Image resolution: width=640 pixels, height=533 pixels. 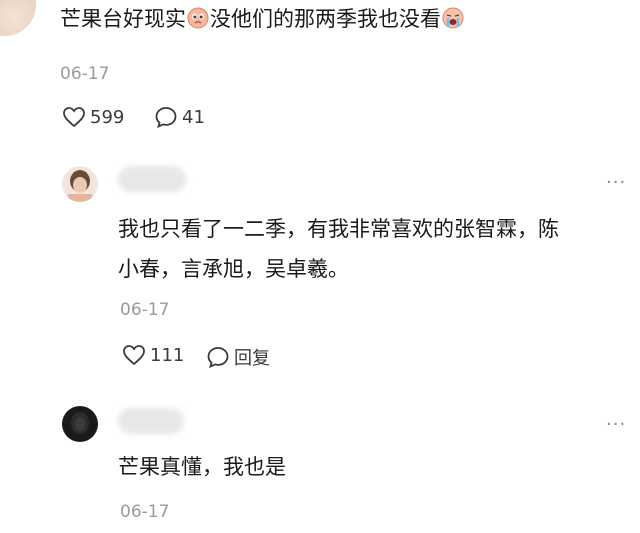 I want to click on post-text-part2: 没他们的那两季我也没看, so click(x=325, y=19).